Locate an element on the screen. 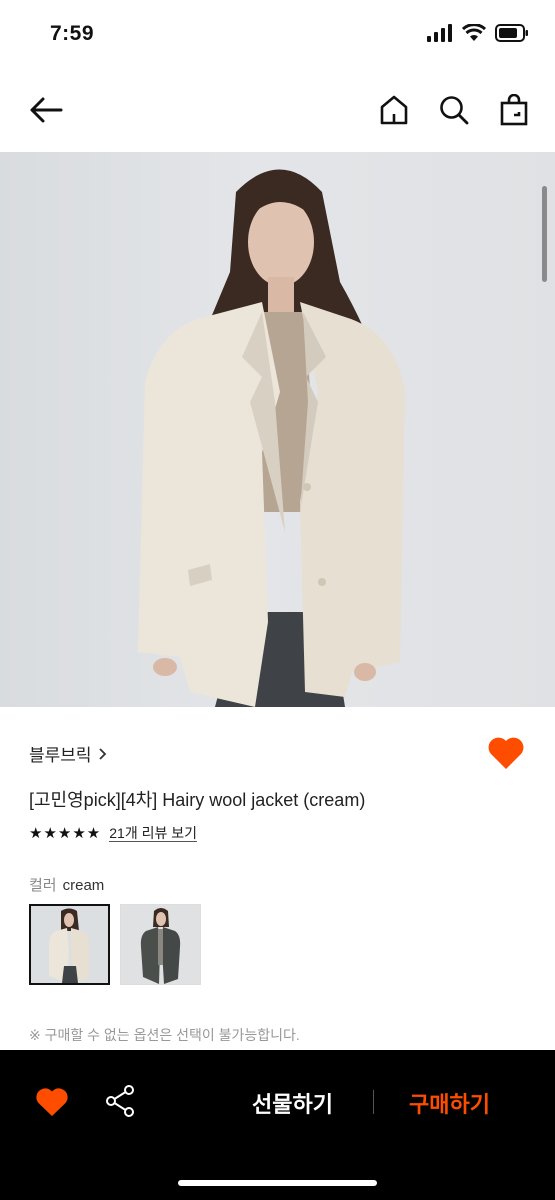 The height and width of the screenshot is (1200, 555). cart-button is located at coordinates (514, 110).